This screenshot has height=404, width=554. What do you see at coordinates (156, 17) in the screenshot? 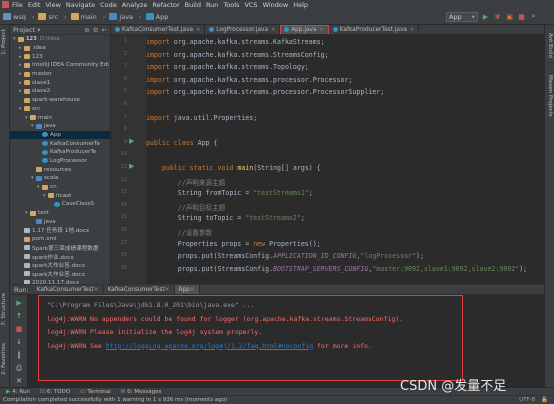
I see `breadcrumb-item: App` at bounding box center [156, 17].